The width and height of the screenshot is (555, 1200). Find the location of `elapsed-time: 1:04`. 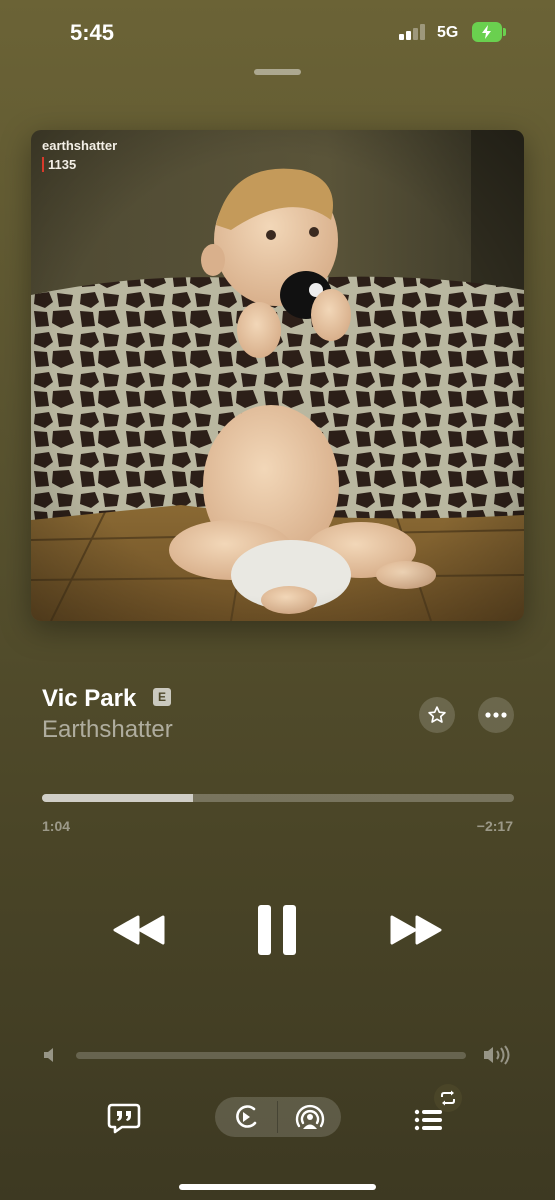

elapsed-time: 1:04 is located at coordinates (56, 826).